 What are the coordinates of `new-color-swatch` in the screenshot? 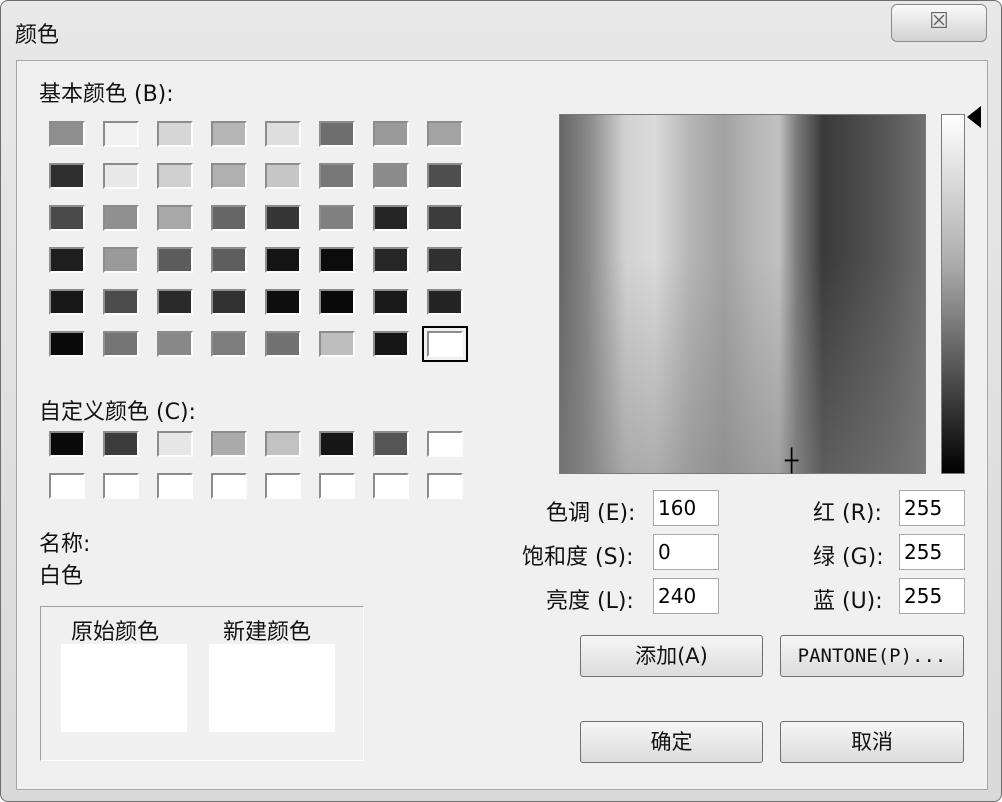 It's located at (272, 688).